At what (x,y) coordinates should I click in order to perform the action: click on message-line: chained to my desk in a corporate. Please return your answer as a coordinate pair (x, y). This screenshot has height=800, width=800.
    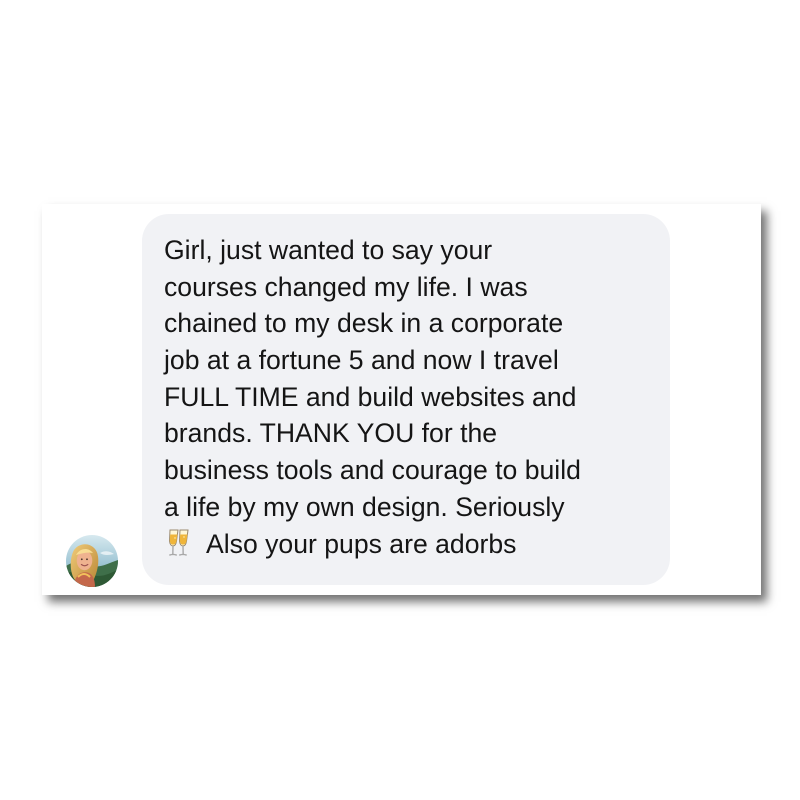
    Looking at the image, I should click on (364, 323).